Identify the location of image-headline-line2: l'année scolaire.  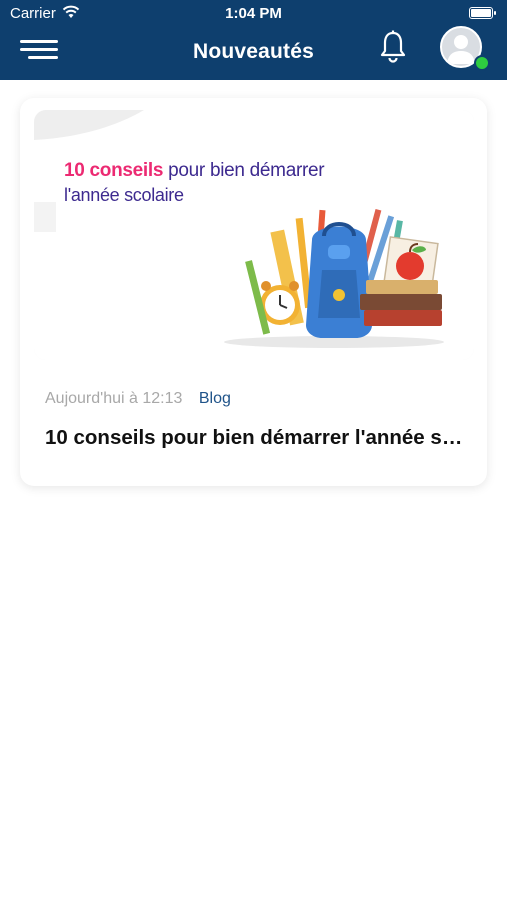
(124, 195).